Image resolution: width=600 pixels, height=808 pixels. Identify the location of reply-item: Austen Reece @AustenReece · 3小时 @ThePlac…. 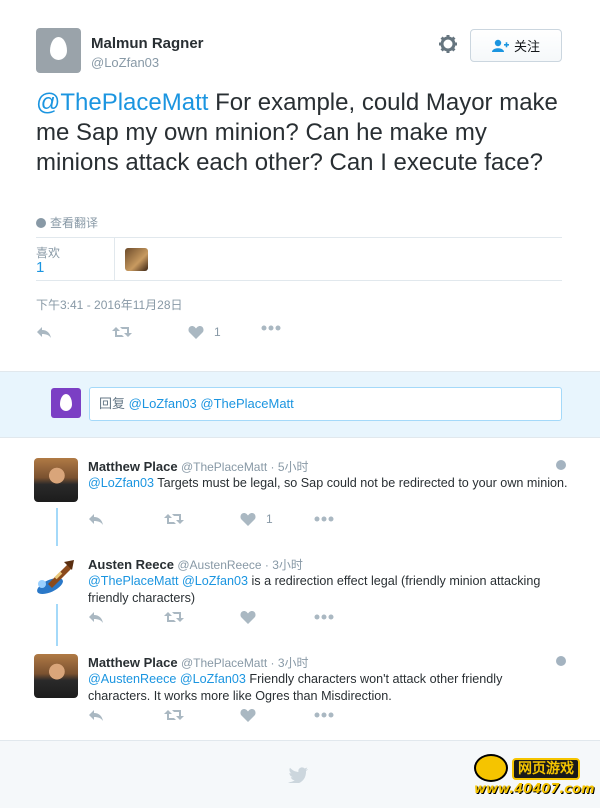
(300, 593).